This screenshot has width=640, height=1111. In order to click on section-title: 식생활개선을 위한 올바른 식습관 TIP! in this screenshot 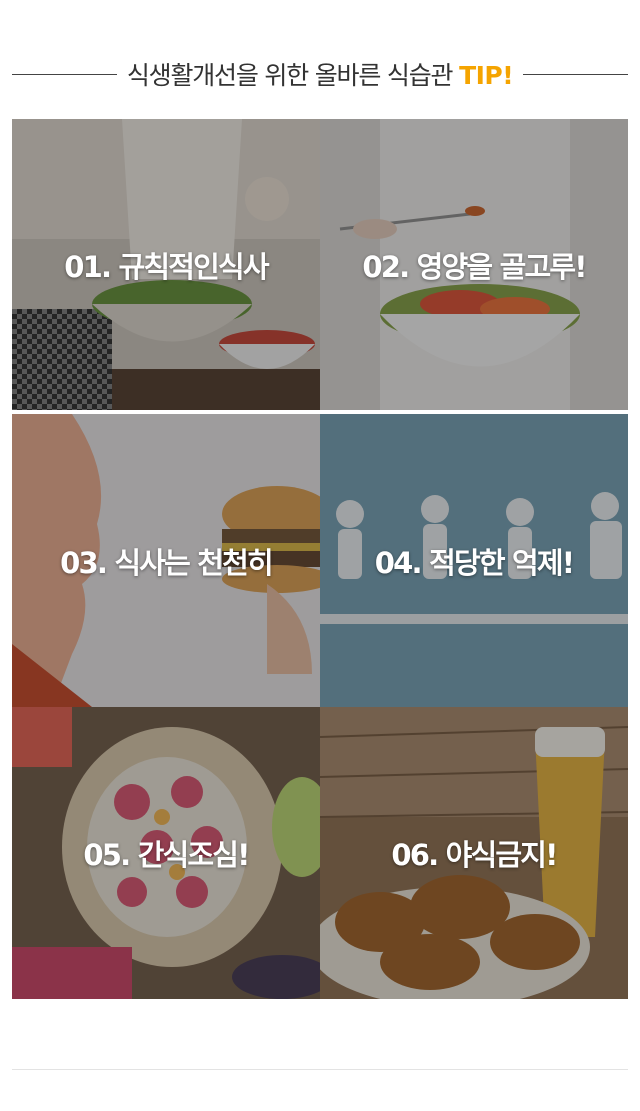, I will do `click(320, 74)`.